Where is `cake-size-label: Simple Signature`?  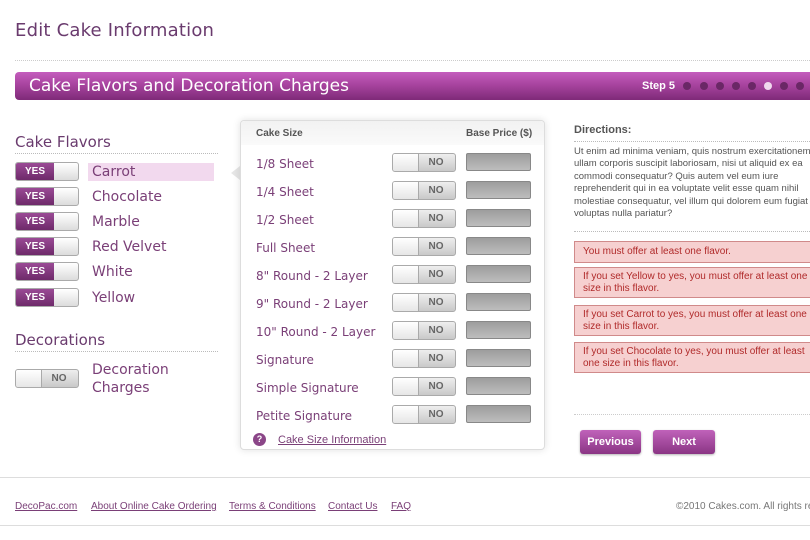
cake-size-label: Simple Signature is located at coordinates (307, 388).